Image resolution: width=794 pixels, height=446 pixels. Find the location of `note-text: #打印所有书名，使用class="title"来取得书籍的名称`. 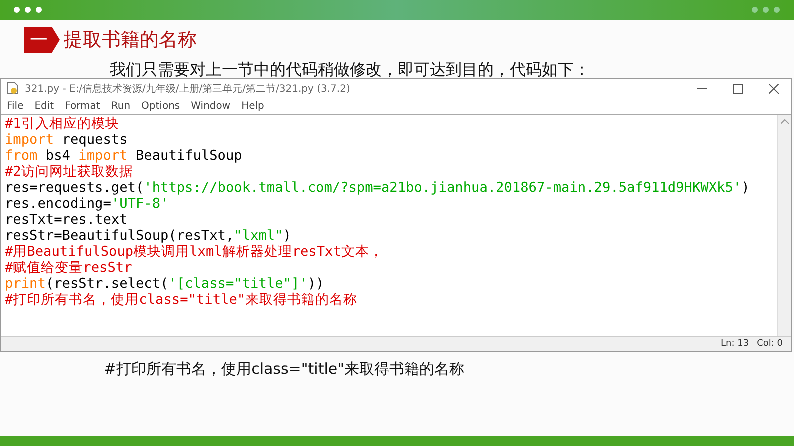

note-text: #打印所有书名，使用class="title"来取得书籍的名称 is located at coordinates (284, 369).